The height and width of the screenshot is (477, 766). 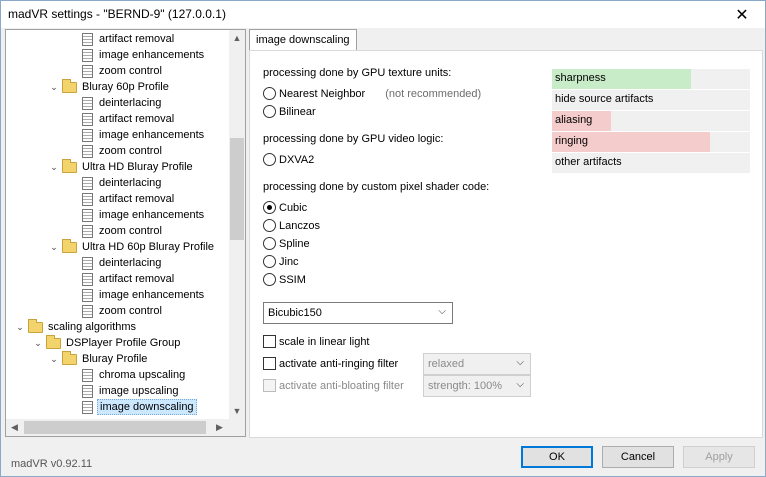 I want to click on radio-ssim-button, so click(x=269, y=279).